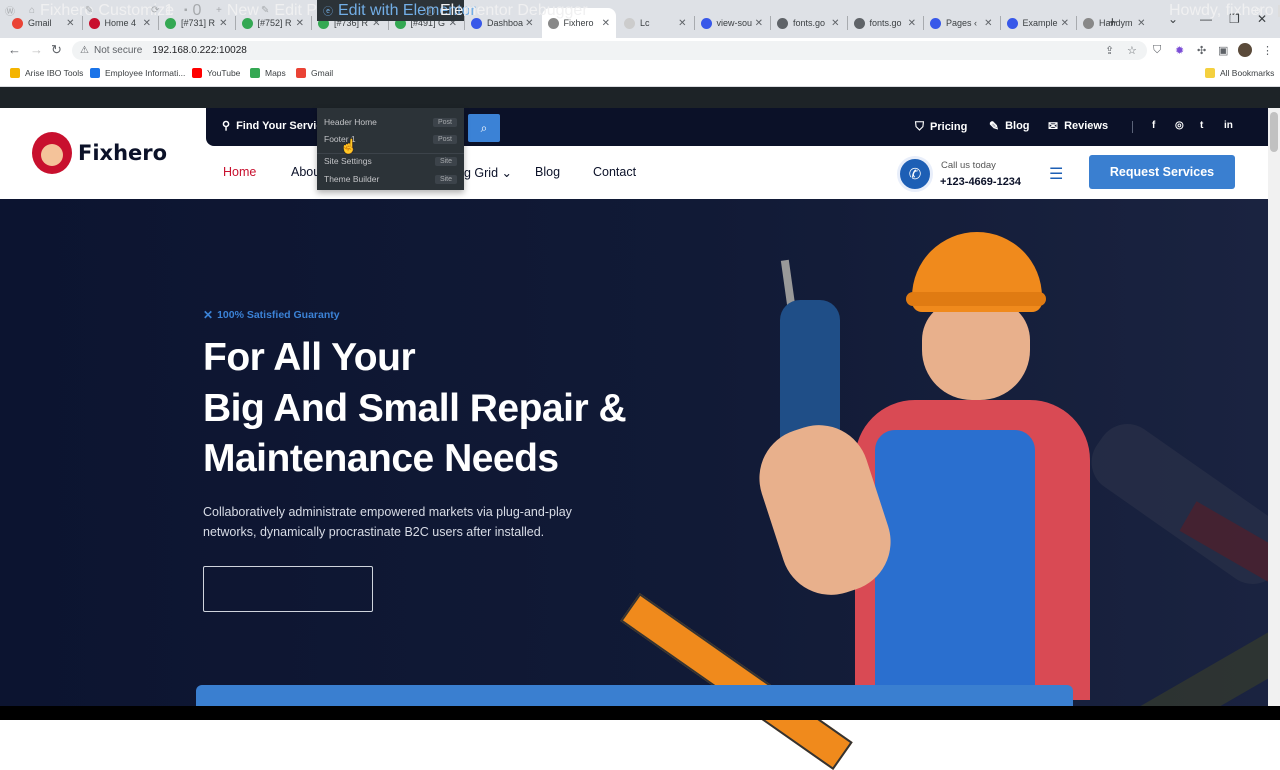 The image size is (1280, 770). Describe the element at coordinates (1228, 125) in the screenshot. I see `linkedin-icon: in` at that location.